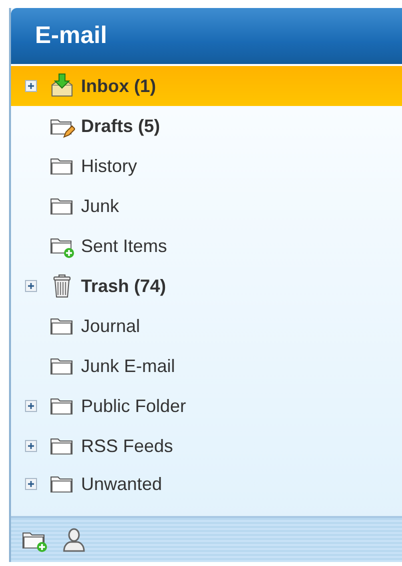  I want to click on folder-item: Journal, so click(206, 326).